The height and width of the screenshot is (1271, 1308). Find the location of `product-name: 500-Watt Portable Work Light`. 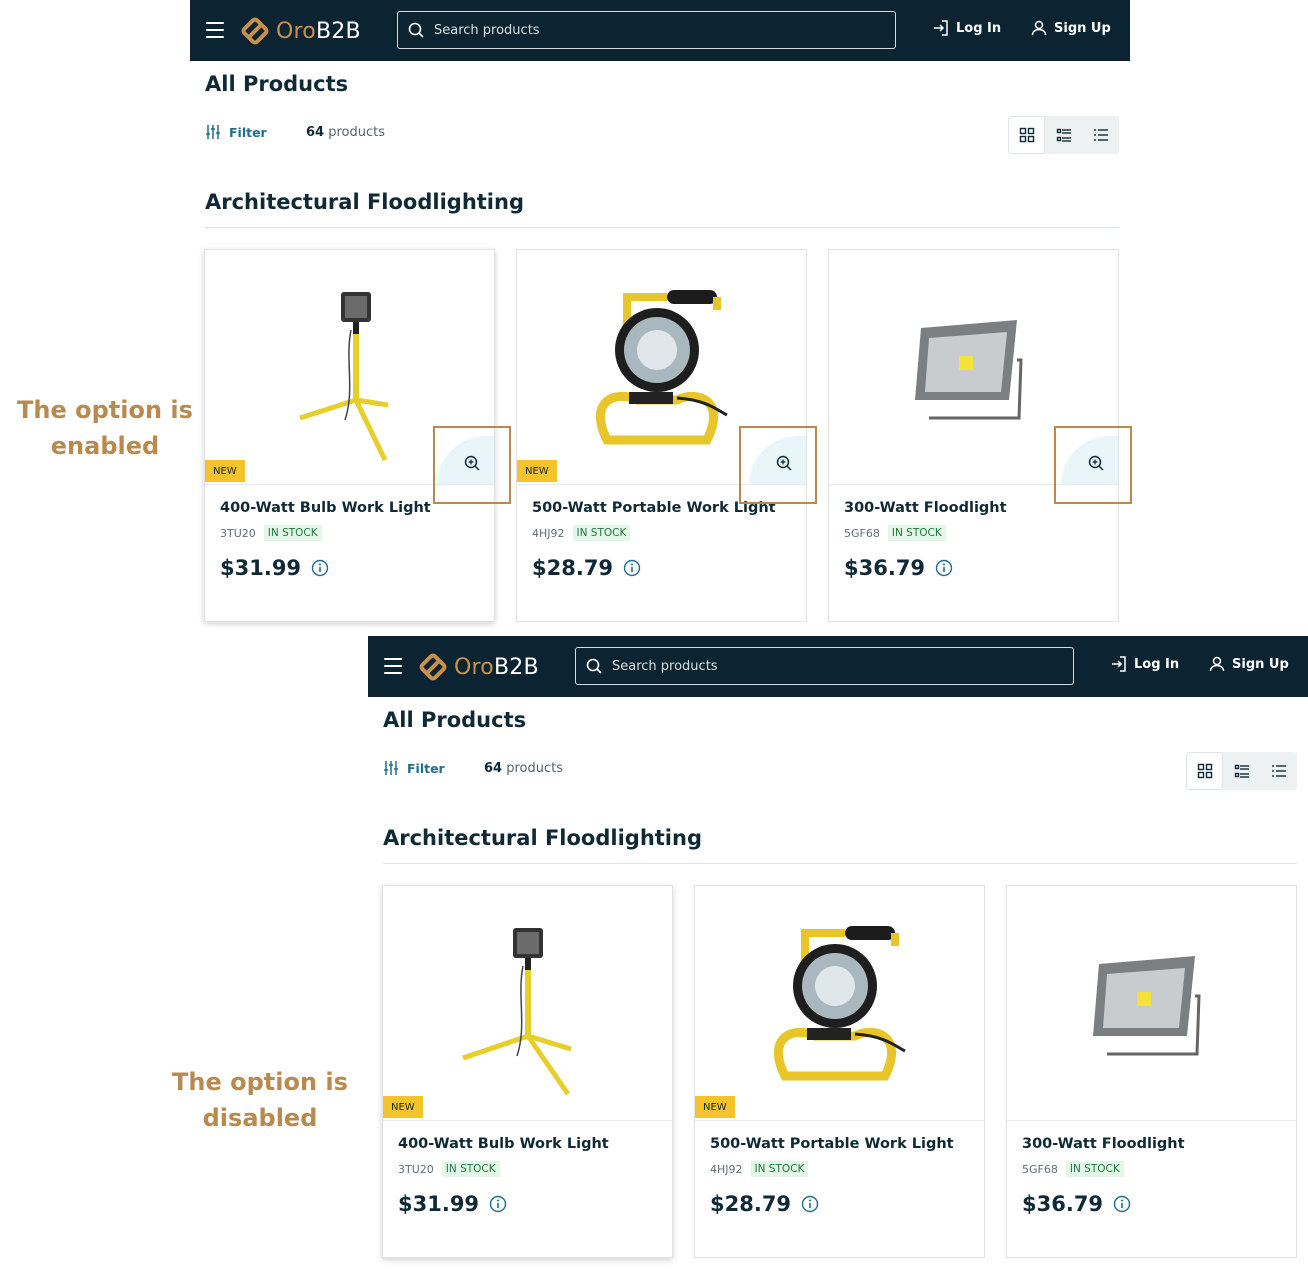

product-name: 500-Watt Portable Work Light is located at coordinates (832, 1144).